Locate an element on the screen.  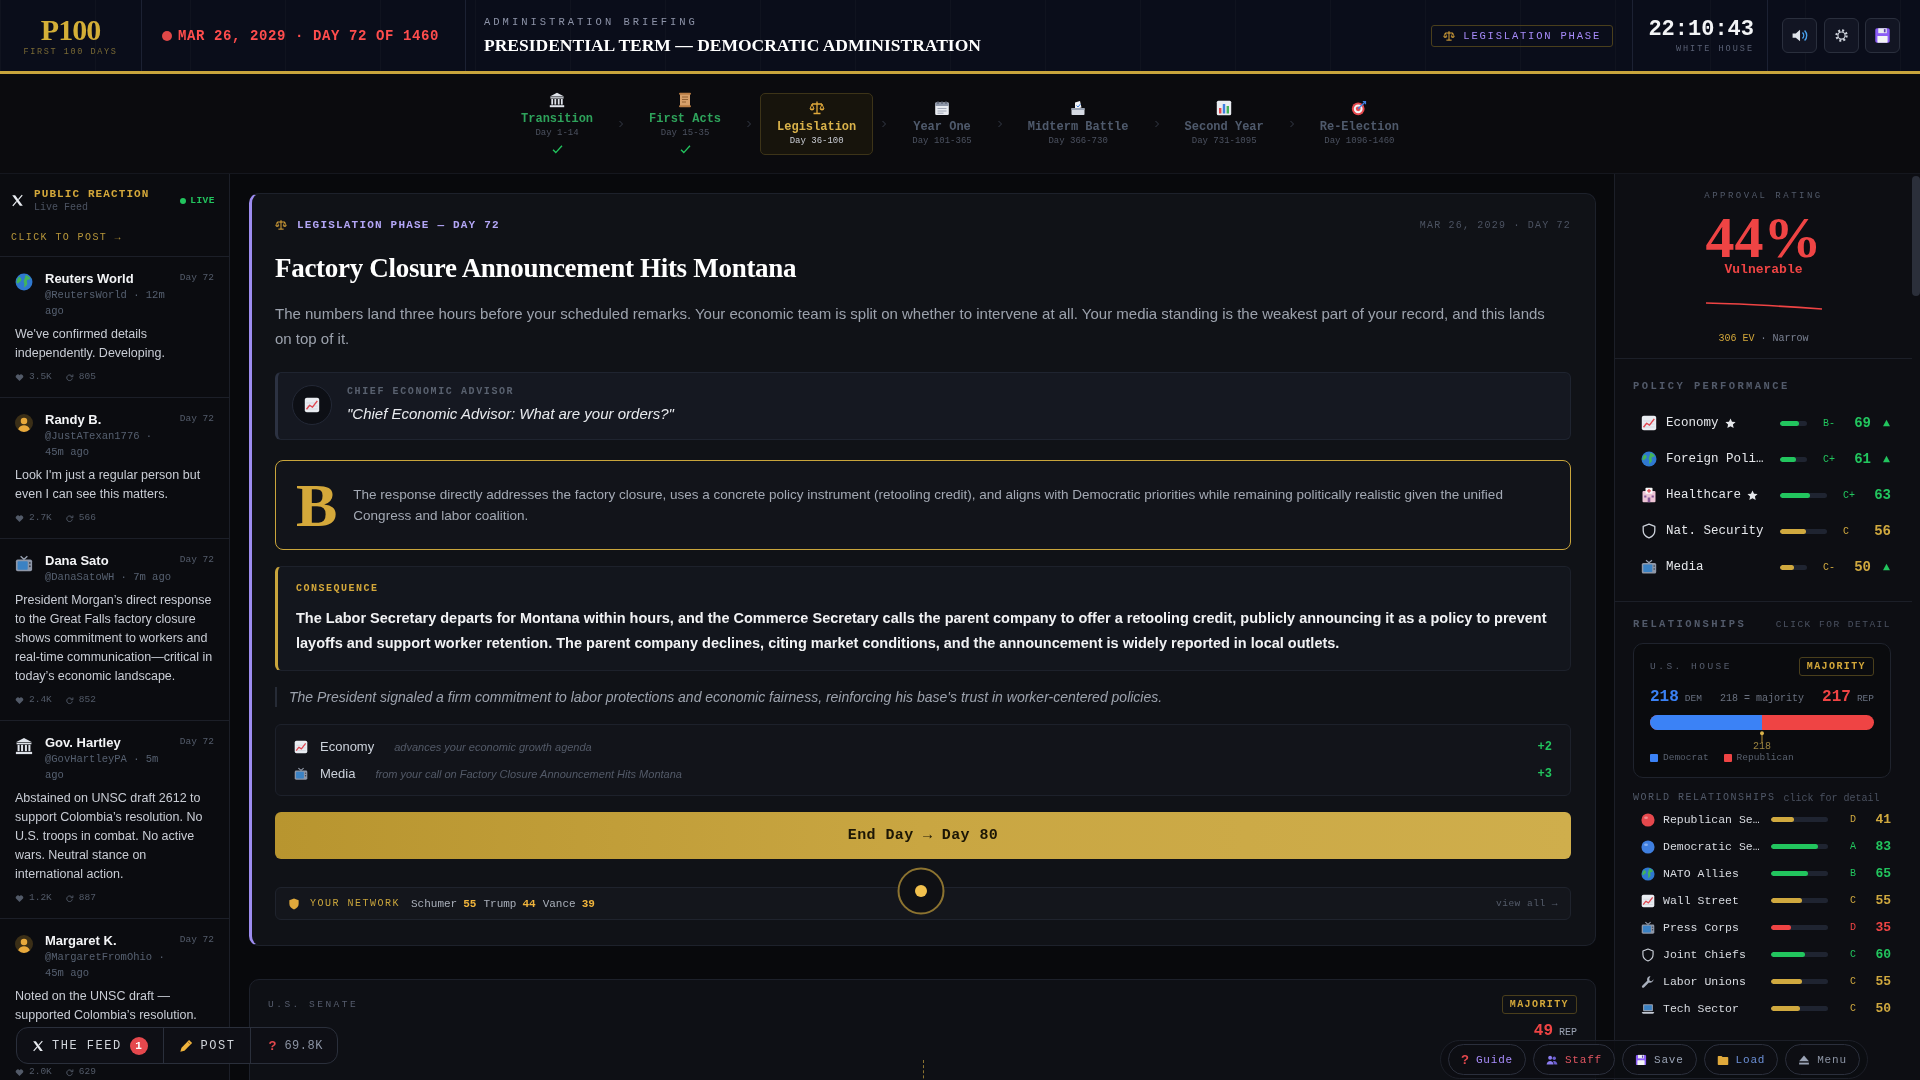
briefing-phase: LEGISLATION PHASE — DAY 72 is located at coordinates (398, 225).